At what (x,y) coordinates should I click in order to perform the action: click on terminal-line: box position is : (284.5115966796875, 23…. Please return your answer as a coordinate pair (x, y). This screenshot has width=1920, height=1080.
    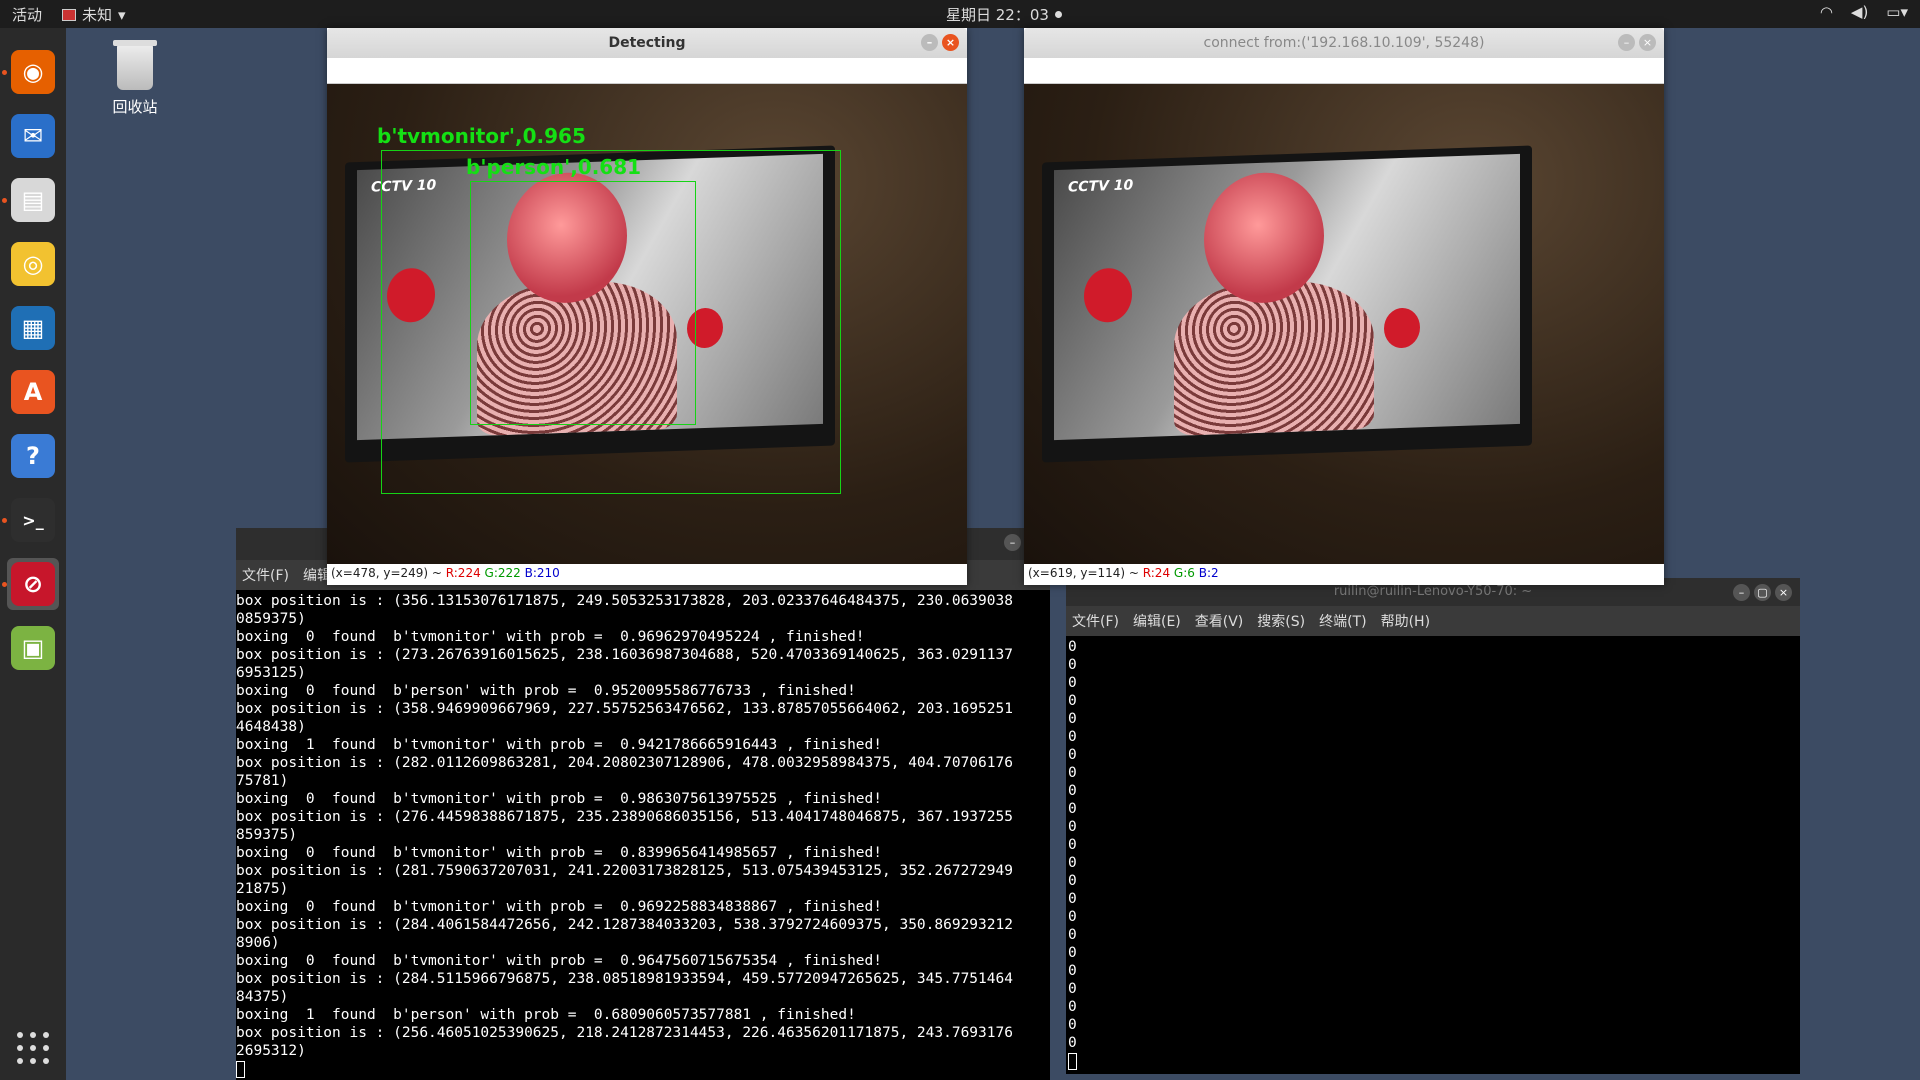
    Looking at the image, I should click on (624, 979).